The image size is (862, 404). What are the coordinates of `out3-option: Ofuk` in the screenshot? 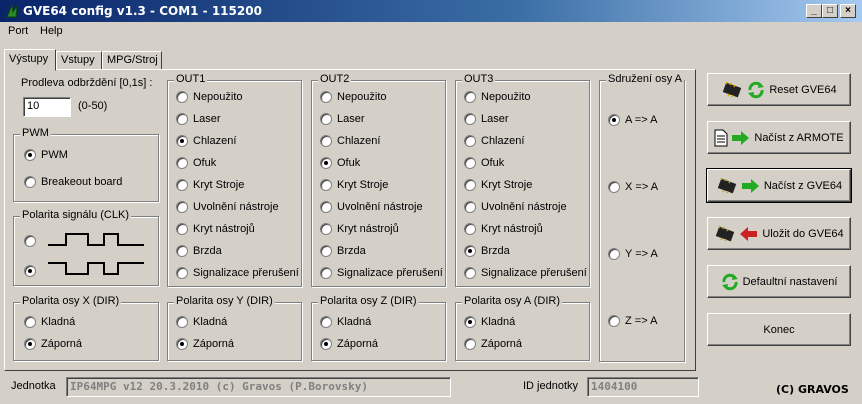 It's located at (484, 163).